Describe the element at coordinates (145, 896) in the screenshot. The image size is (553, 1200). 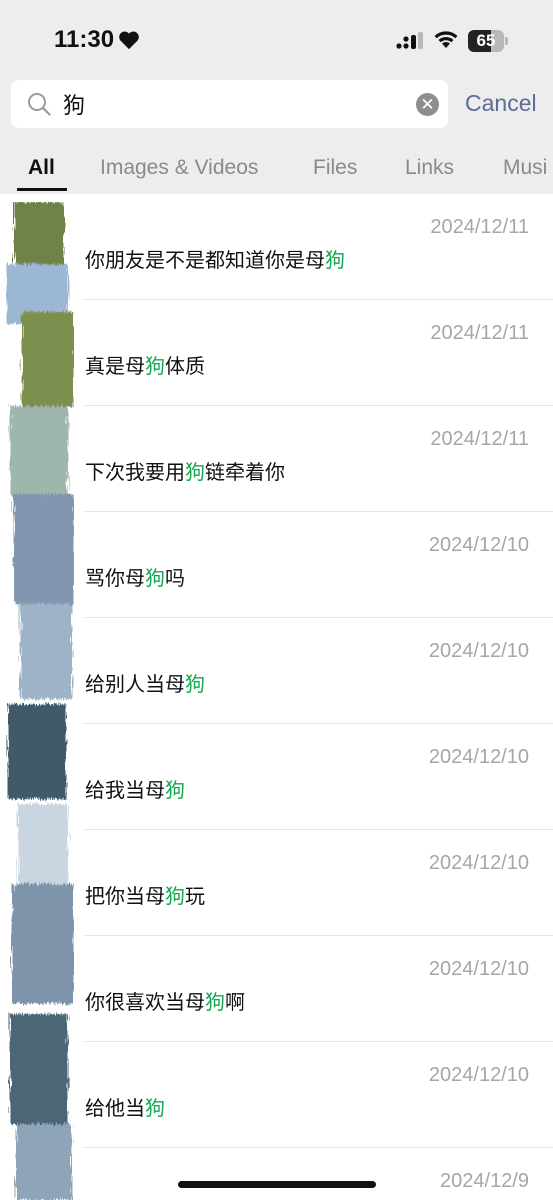
I see `message-text: 把你当母狗玩` at that location.